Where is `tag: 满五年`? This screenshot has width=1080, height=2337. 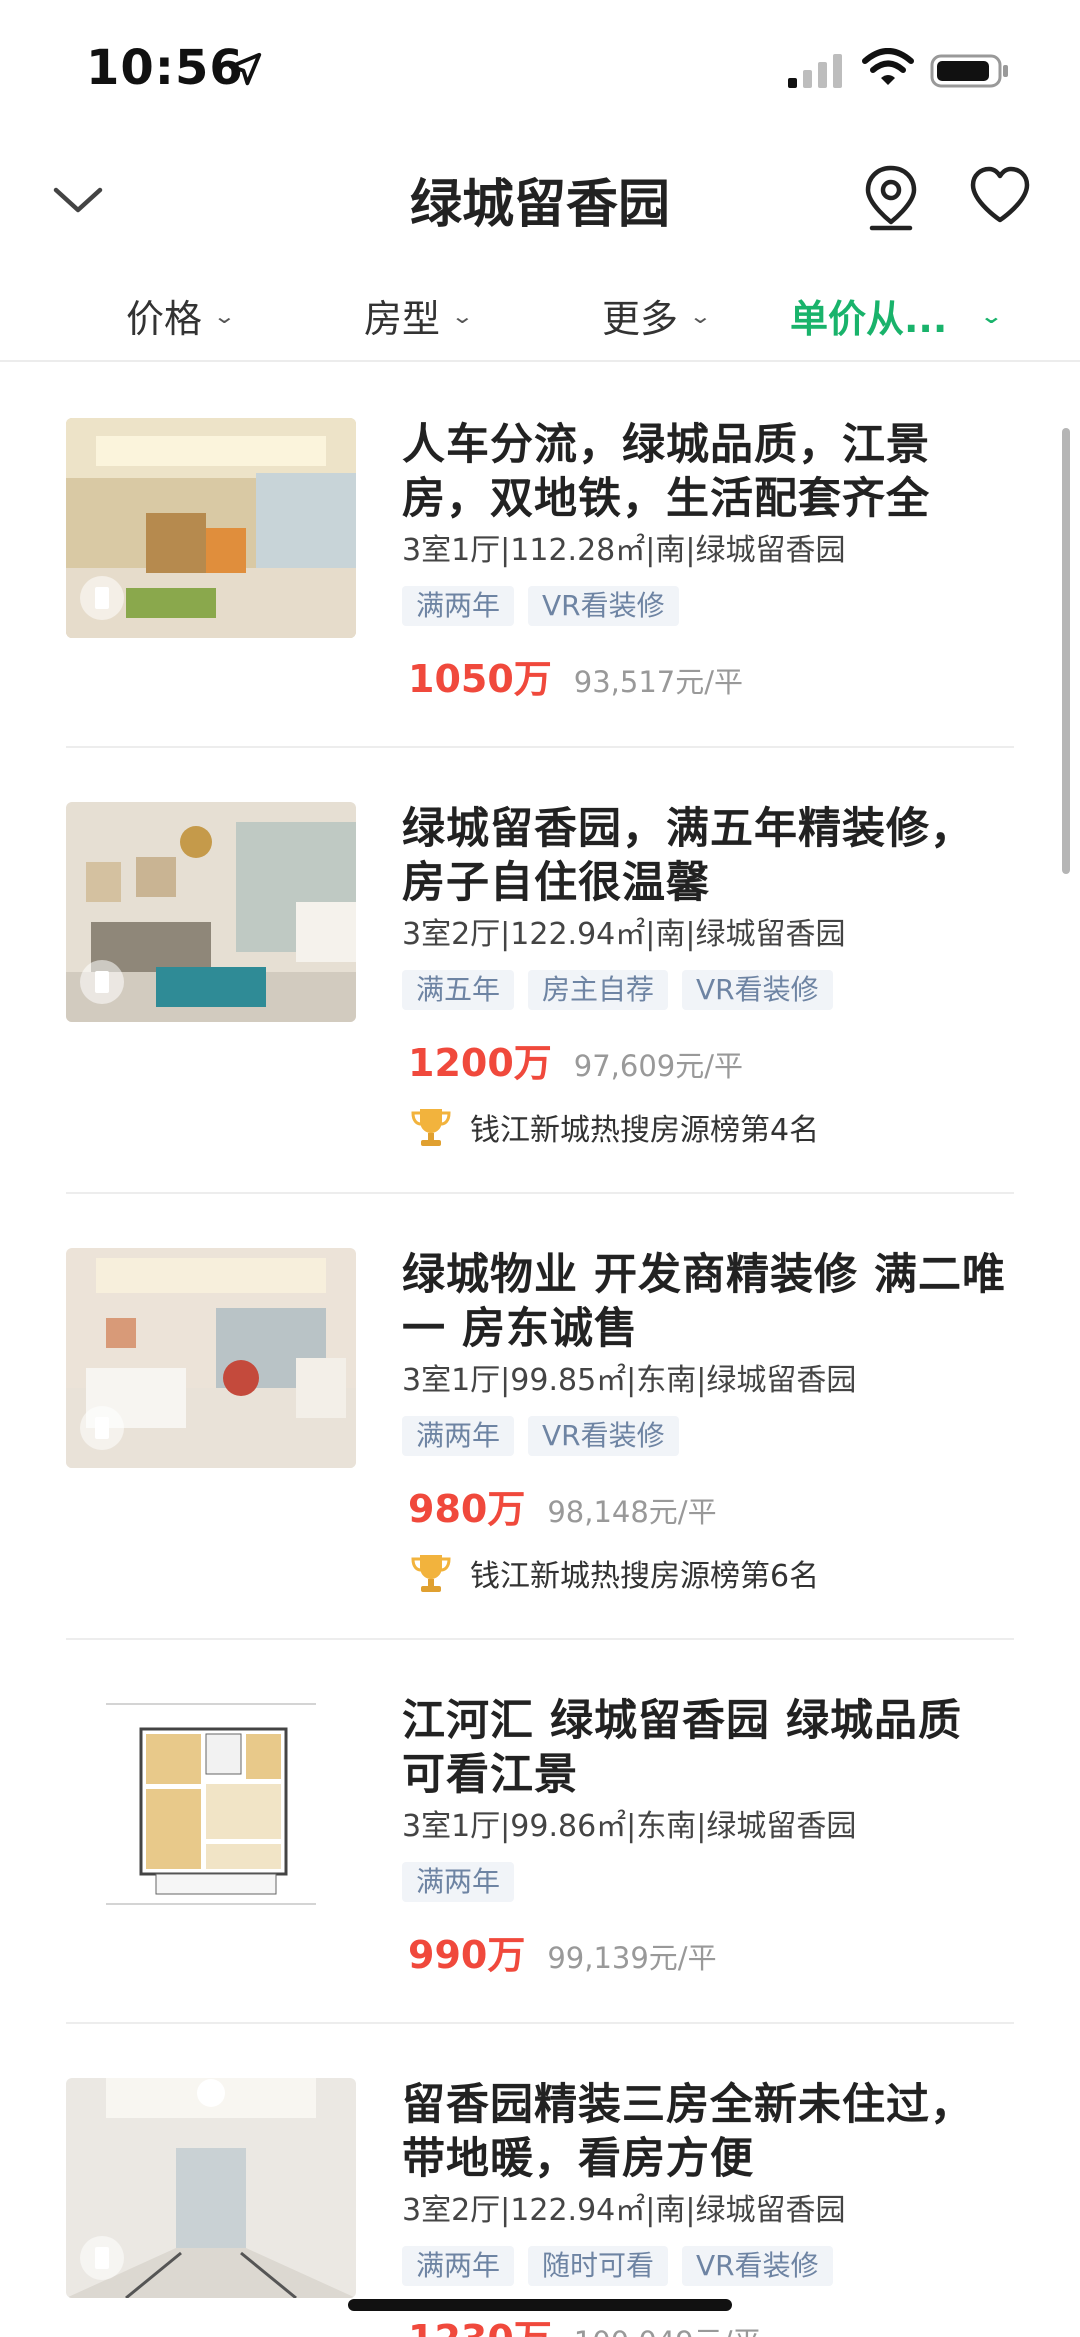
tag: 满五年 is located at coordinates (458, 990).